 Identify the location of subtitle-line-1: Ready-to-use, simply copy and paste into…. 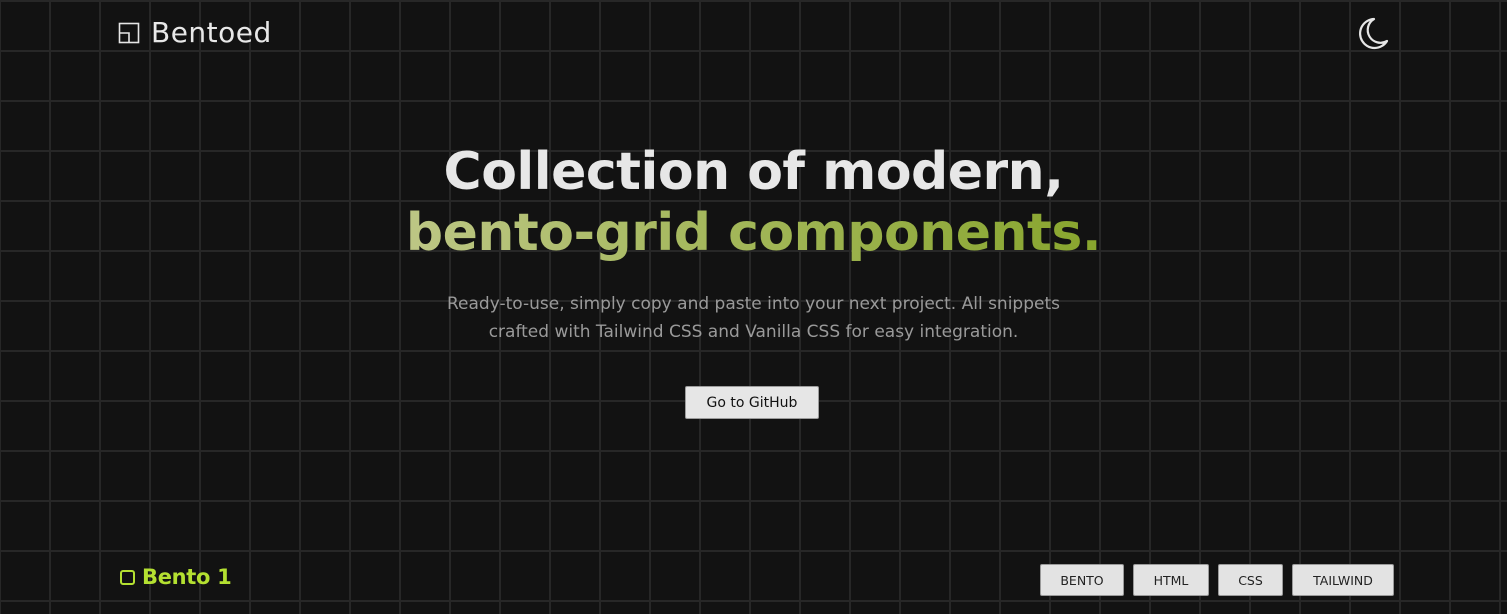
(753, 304).